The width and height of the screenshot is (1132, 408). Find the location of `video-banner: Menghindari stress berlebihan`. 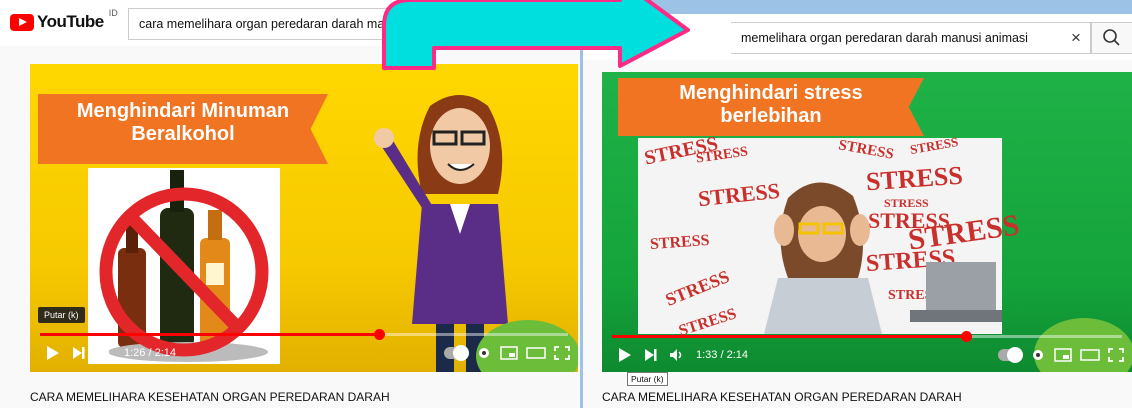

video-banner: Menghindari stress berlebihan is located at coordinates (771, 107).